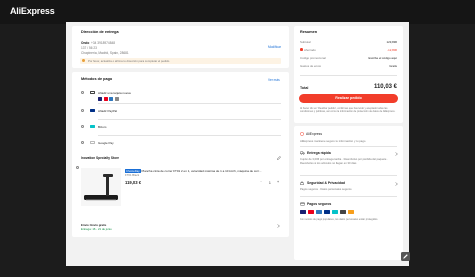 This screenshot has width=475, height=277. I want to click on promo-code-input: Escribe el código aquí, so click(383, 58).